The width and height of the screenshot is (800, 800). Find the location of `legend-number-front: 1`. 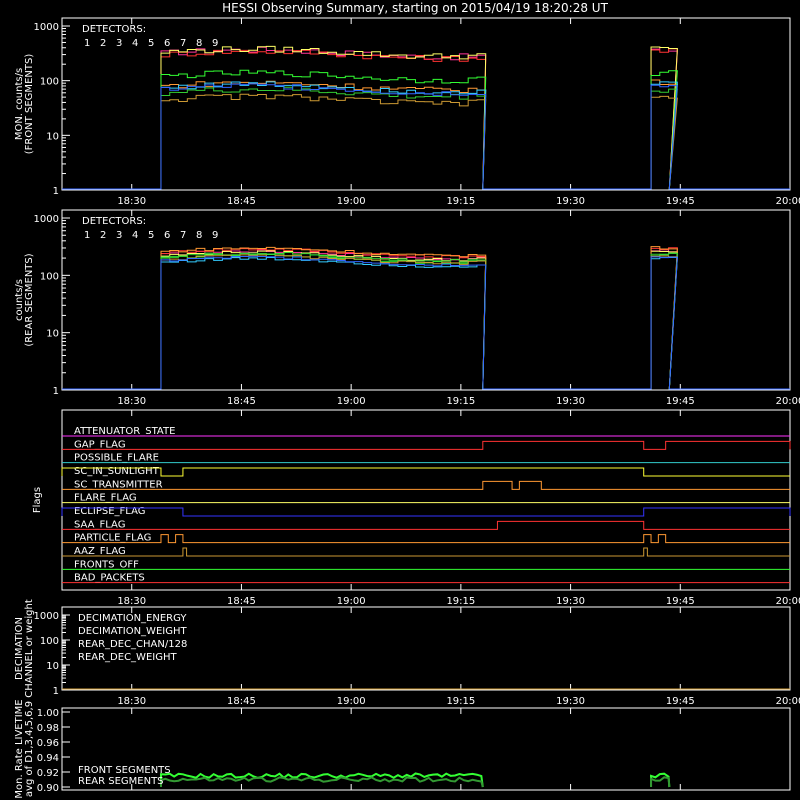

legend-number-front: 1 is located at coordinates (87, 43).